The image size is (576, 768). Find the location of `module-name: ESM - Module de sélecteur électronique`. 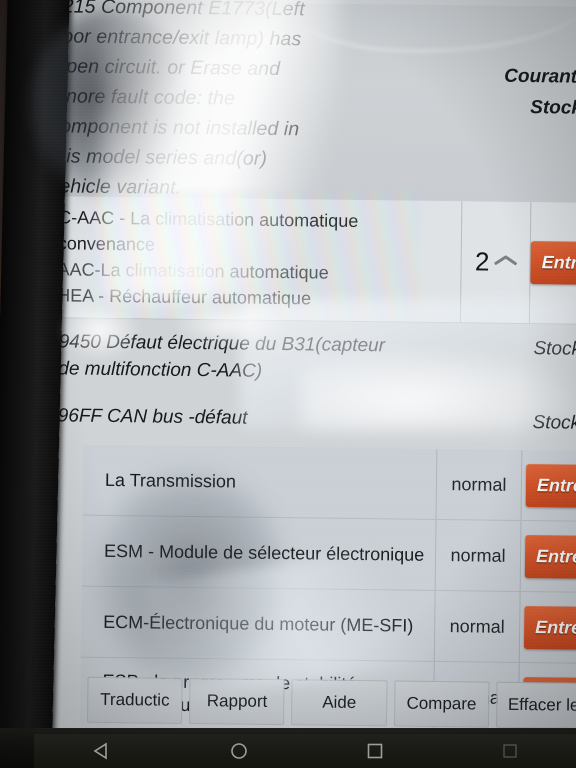

module-name: ESM - Module de sélecteur électronique is located at coordinates (259, 553).